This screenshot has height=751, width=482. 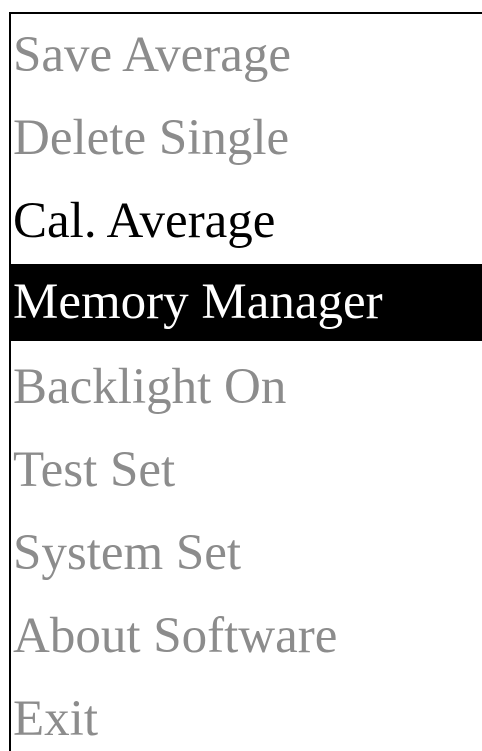 What do you see at coordinates (246, 470) in the screenshot?
I see `menu-item-test-set: Test Set` at bounding box center [246, 470].